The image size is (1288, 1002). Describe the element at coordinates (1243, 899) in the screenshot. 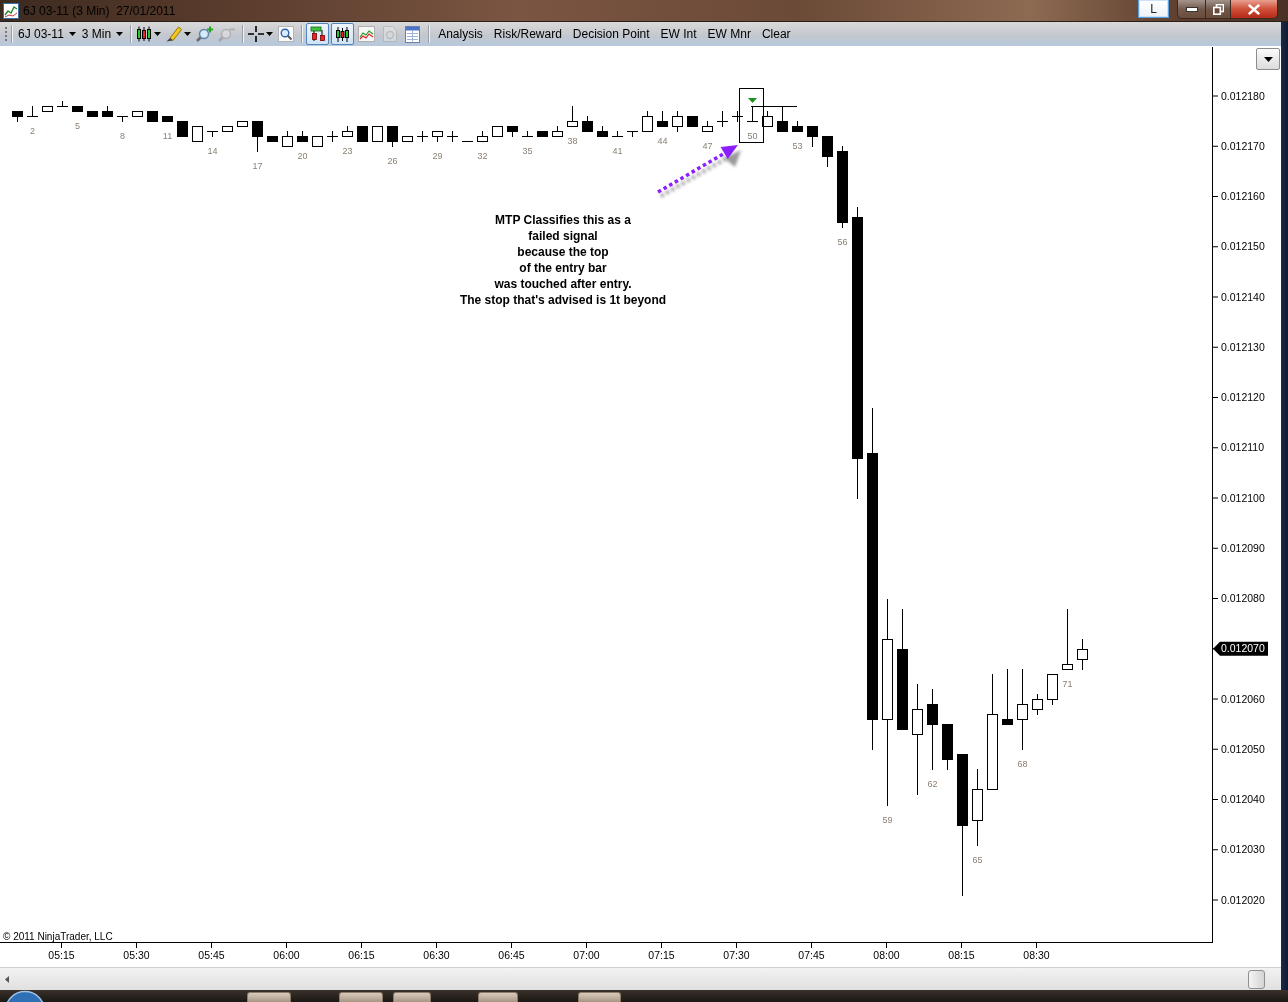

I see `price-label: 0.012020` at that location.